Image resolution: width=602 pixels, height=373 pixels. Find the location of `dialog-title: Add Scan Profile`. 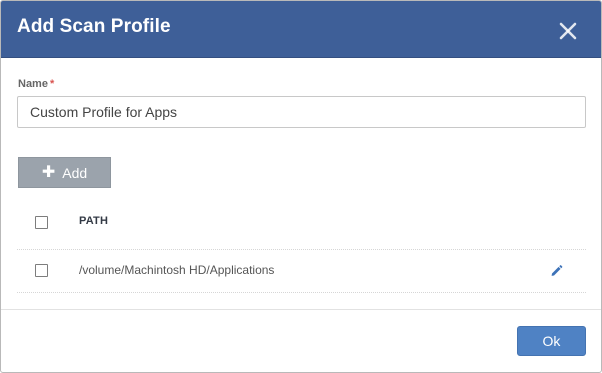

dialog-title: Add Scan Profile is located at coordinates (94, 26).